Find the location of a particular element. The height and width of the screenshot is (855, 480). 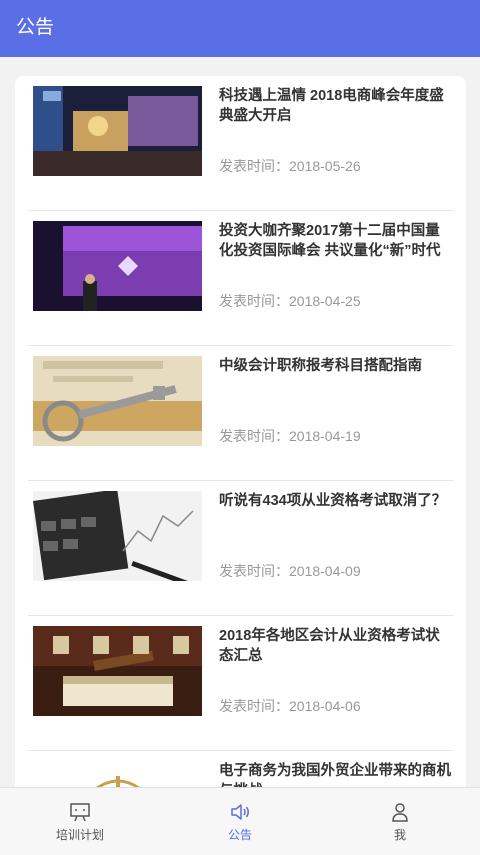

speaker-icon is located at coordinates (240, 812).